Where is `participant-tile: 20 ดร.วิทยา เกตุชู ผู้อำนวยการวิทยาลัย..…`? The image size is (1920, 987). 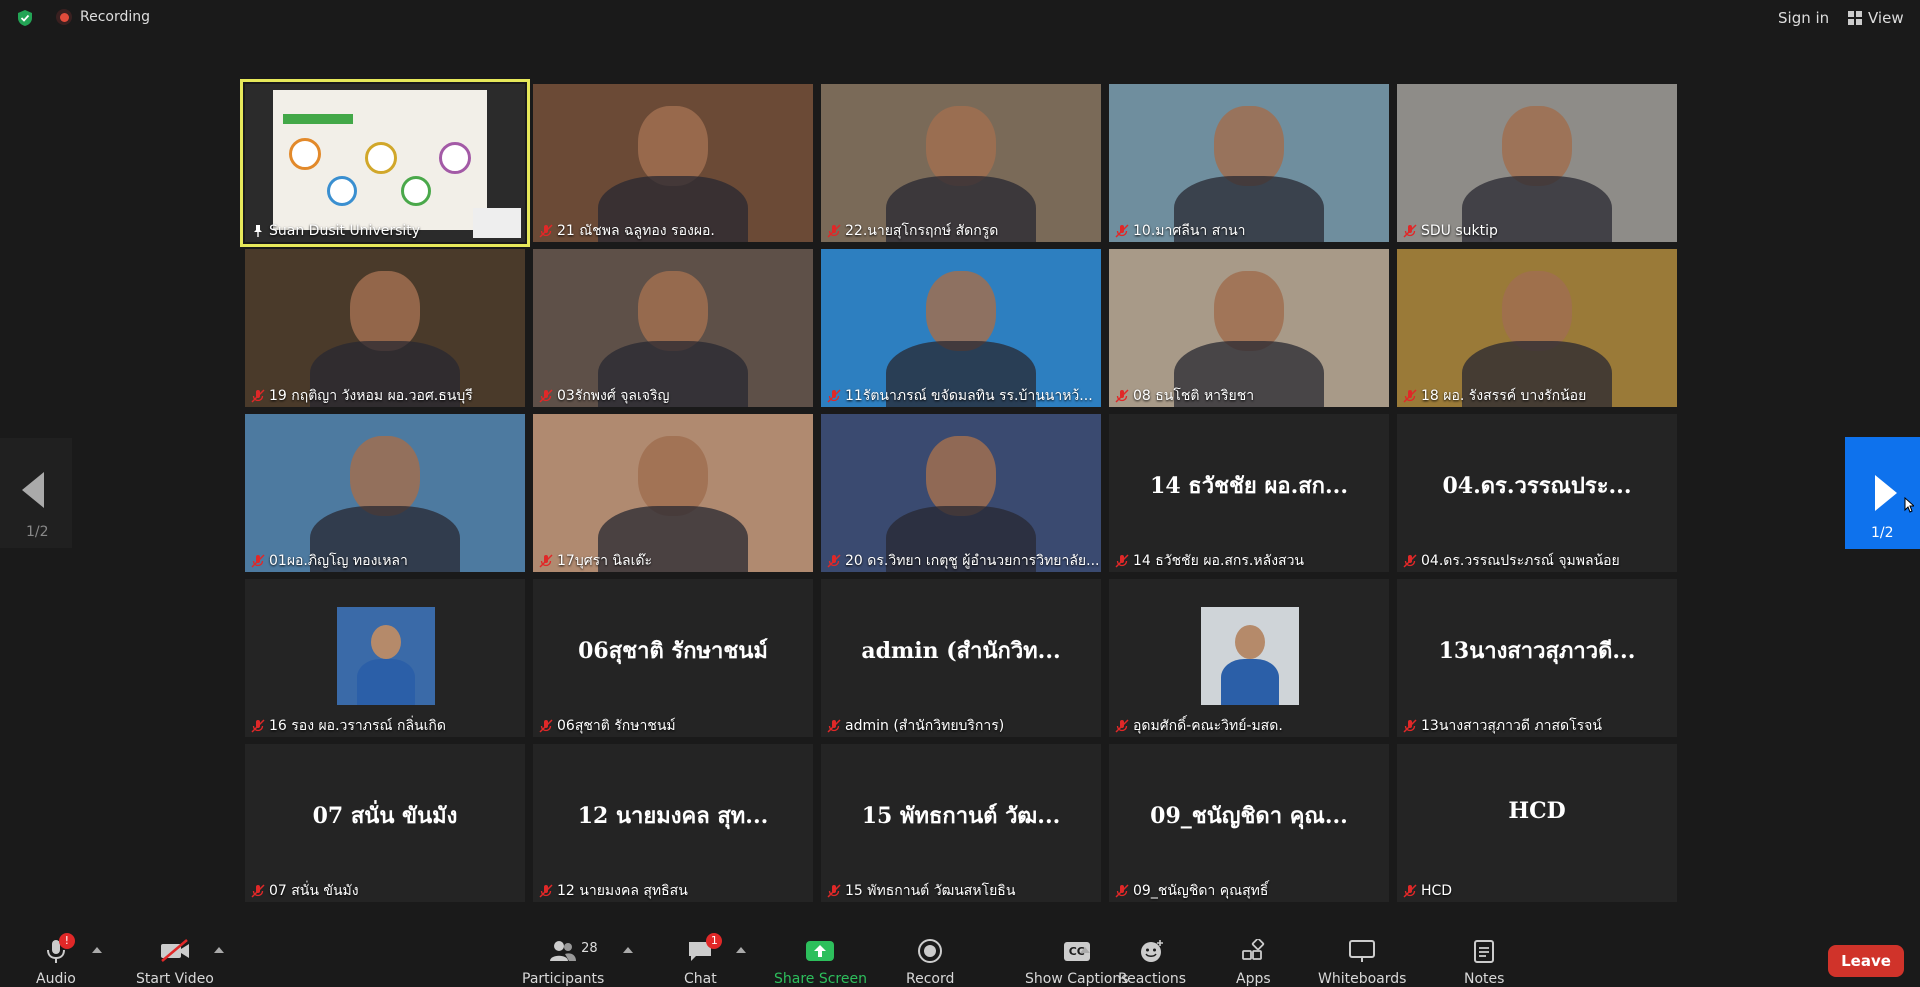
participant-tile: 20 ดร.วิทยา เกตุชู ผู้อำนวยการวิทยาลัย..… is located at coordinates (961, 493).